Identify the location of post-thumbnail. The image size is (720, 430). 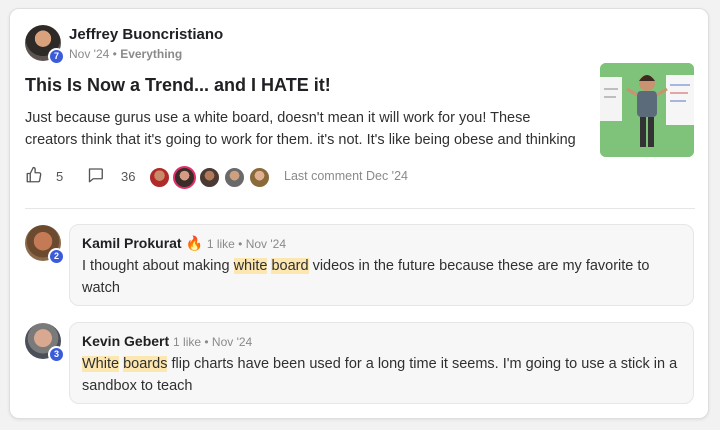
(647, 110).